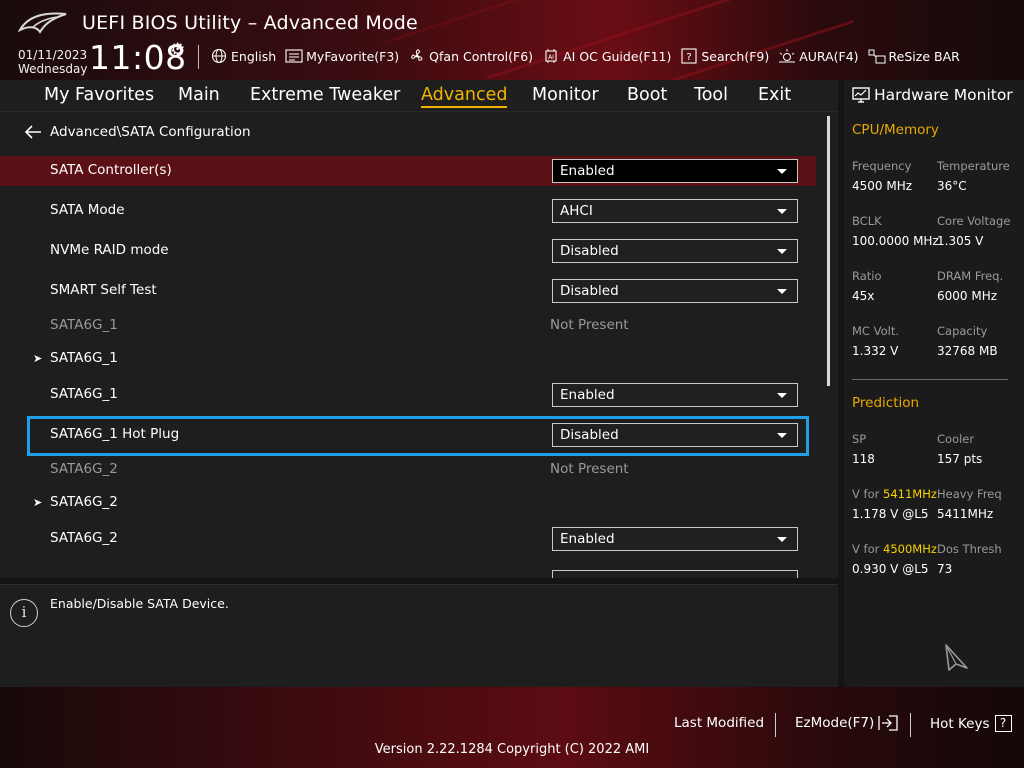 Image resolution: width=1024 pixels, height=768 pixels. What do you see at coordinates (867, 221) in the screenshot?
I see `bclk-label: BCLK` at bounding box center [867, 221].